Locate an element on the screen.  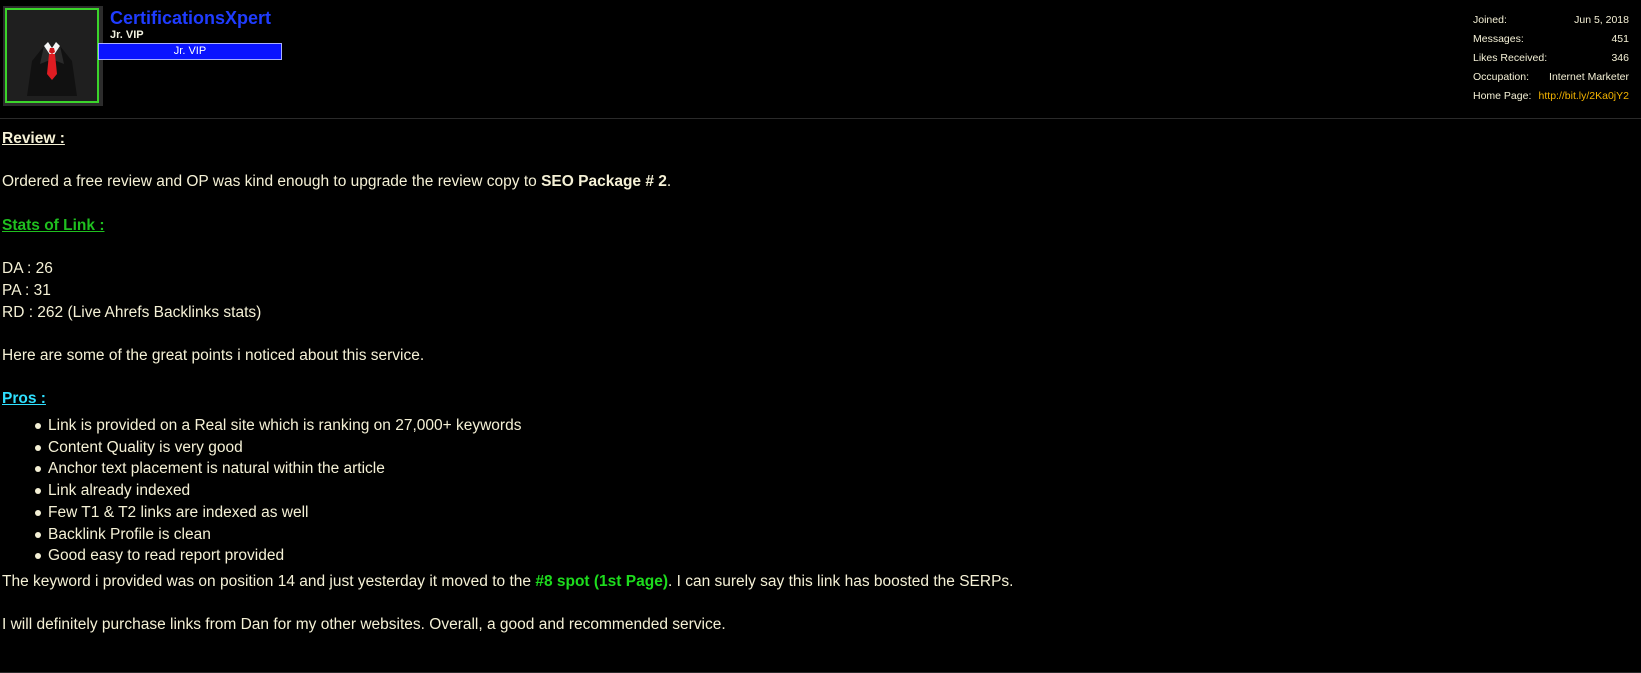
stat-messages: Messages: 451 is located at coordinates (1551, 41).